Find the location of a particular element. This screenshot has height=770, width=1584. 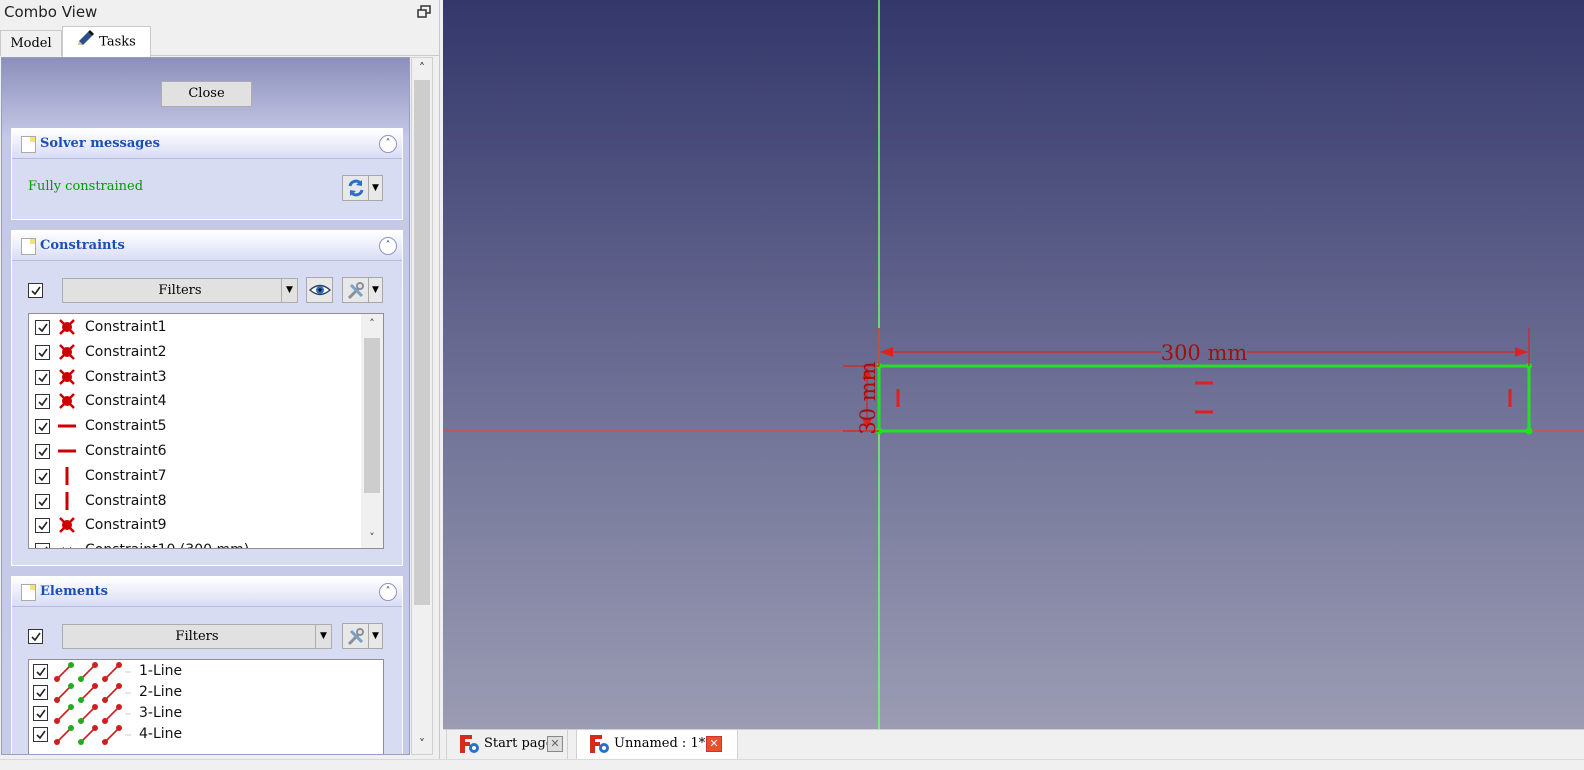

element-row: 3-Line is located at coordinates (206, 713).